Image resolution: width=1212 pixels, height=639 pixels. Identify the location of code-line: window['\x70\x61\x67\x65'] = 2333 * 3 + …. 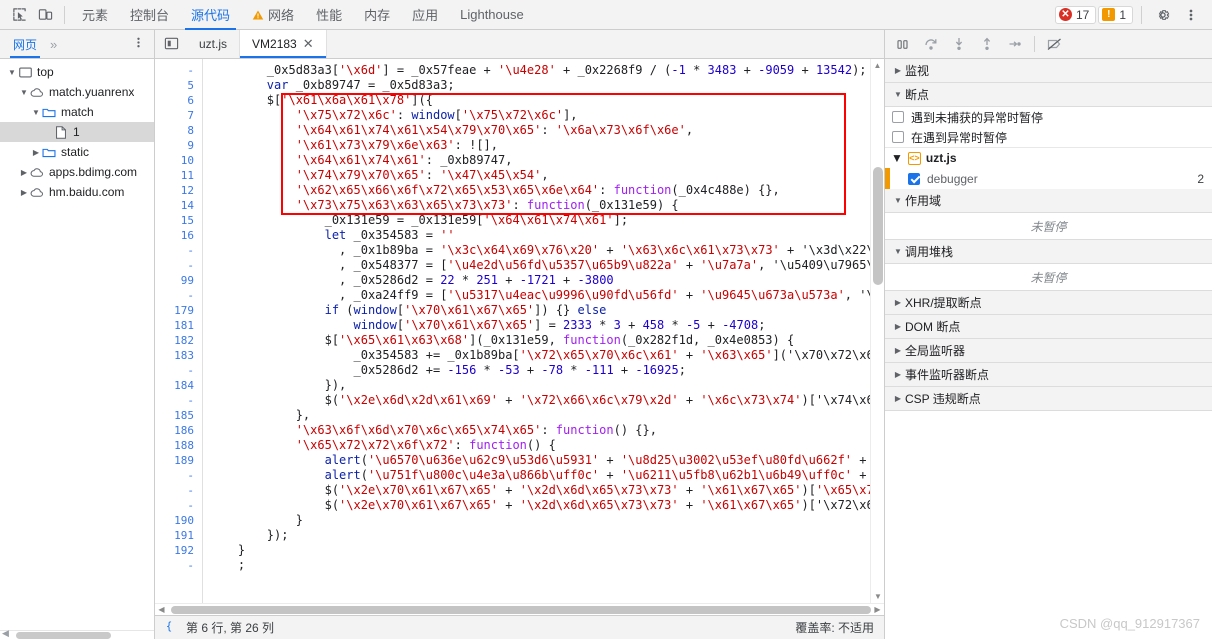
(543, 325).